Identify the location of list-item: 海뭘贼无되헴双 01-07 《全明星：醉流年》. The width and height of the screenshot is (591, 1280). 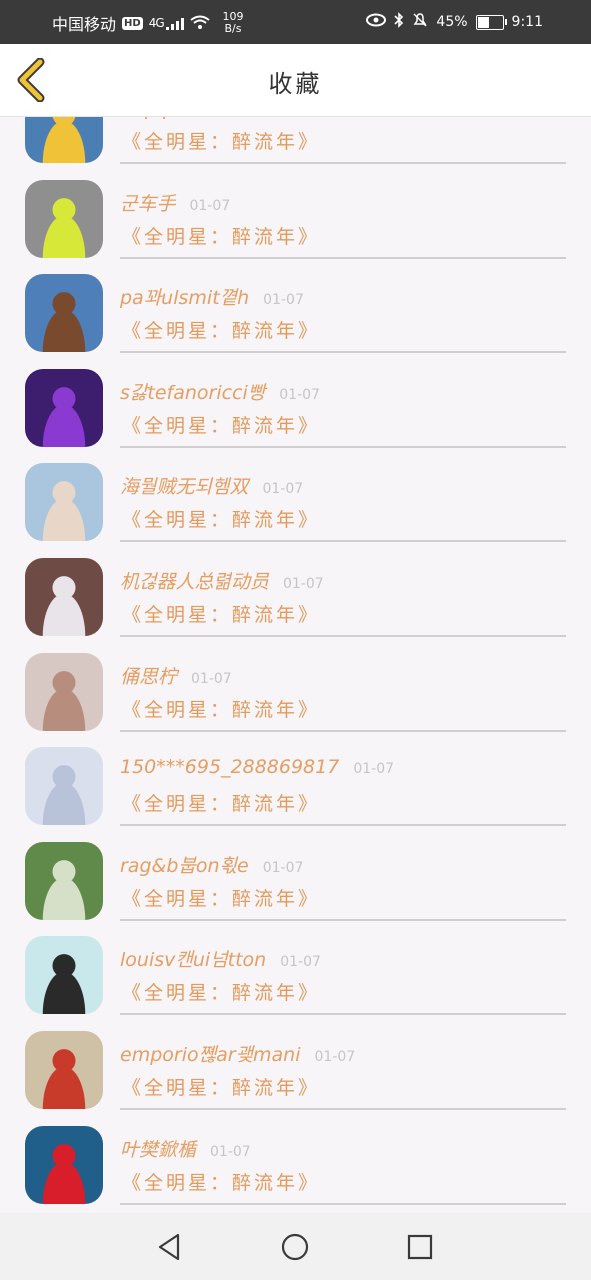
(295, 501).